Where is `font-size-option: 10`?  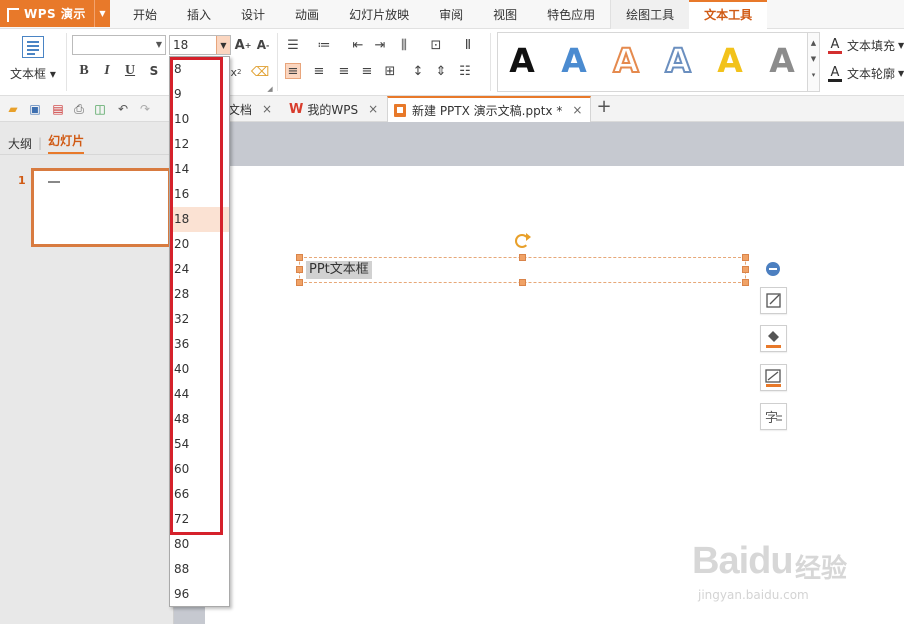 font-size-option: 10 is located at coordinates (199, 119).